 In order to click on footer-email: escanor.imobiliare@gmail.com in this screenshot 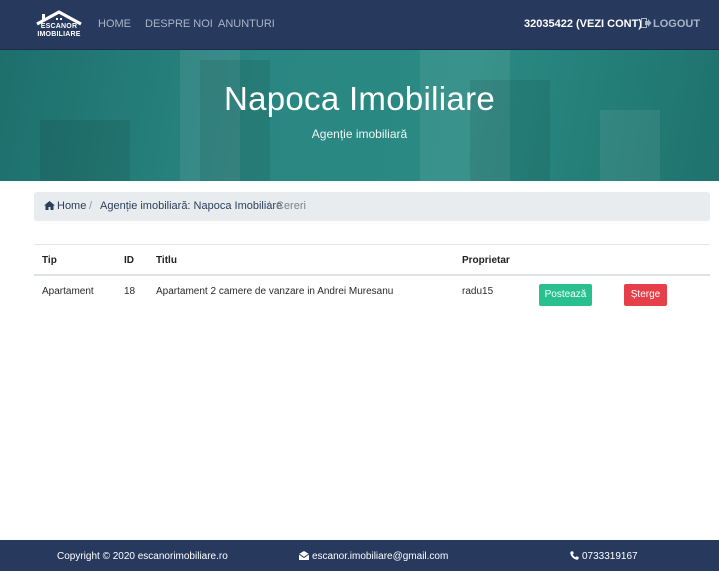, I will do `click(373, 556)`.